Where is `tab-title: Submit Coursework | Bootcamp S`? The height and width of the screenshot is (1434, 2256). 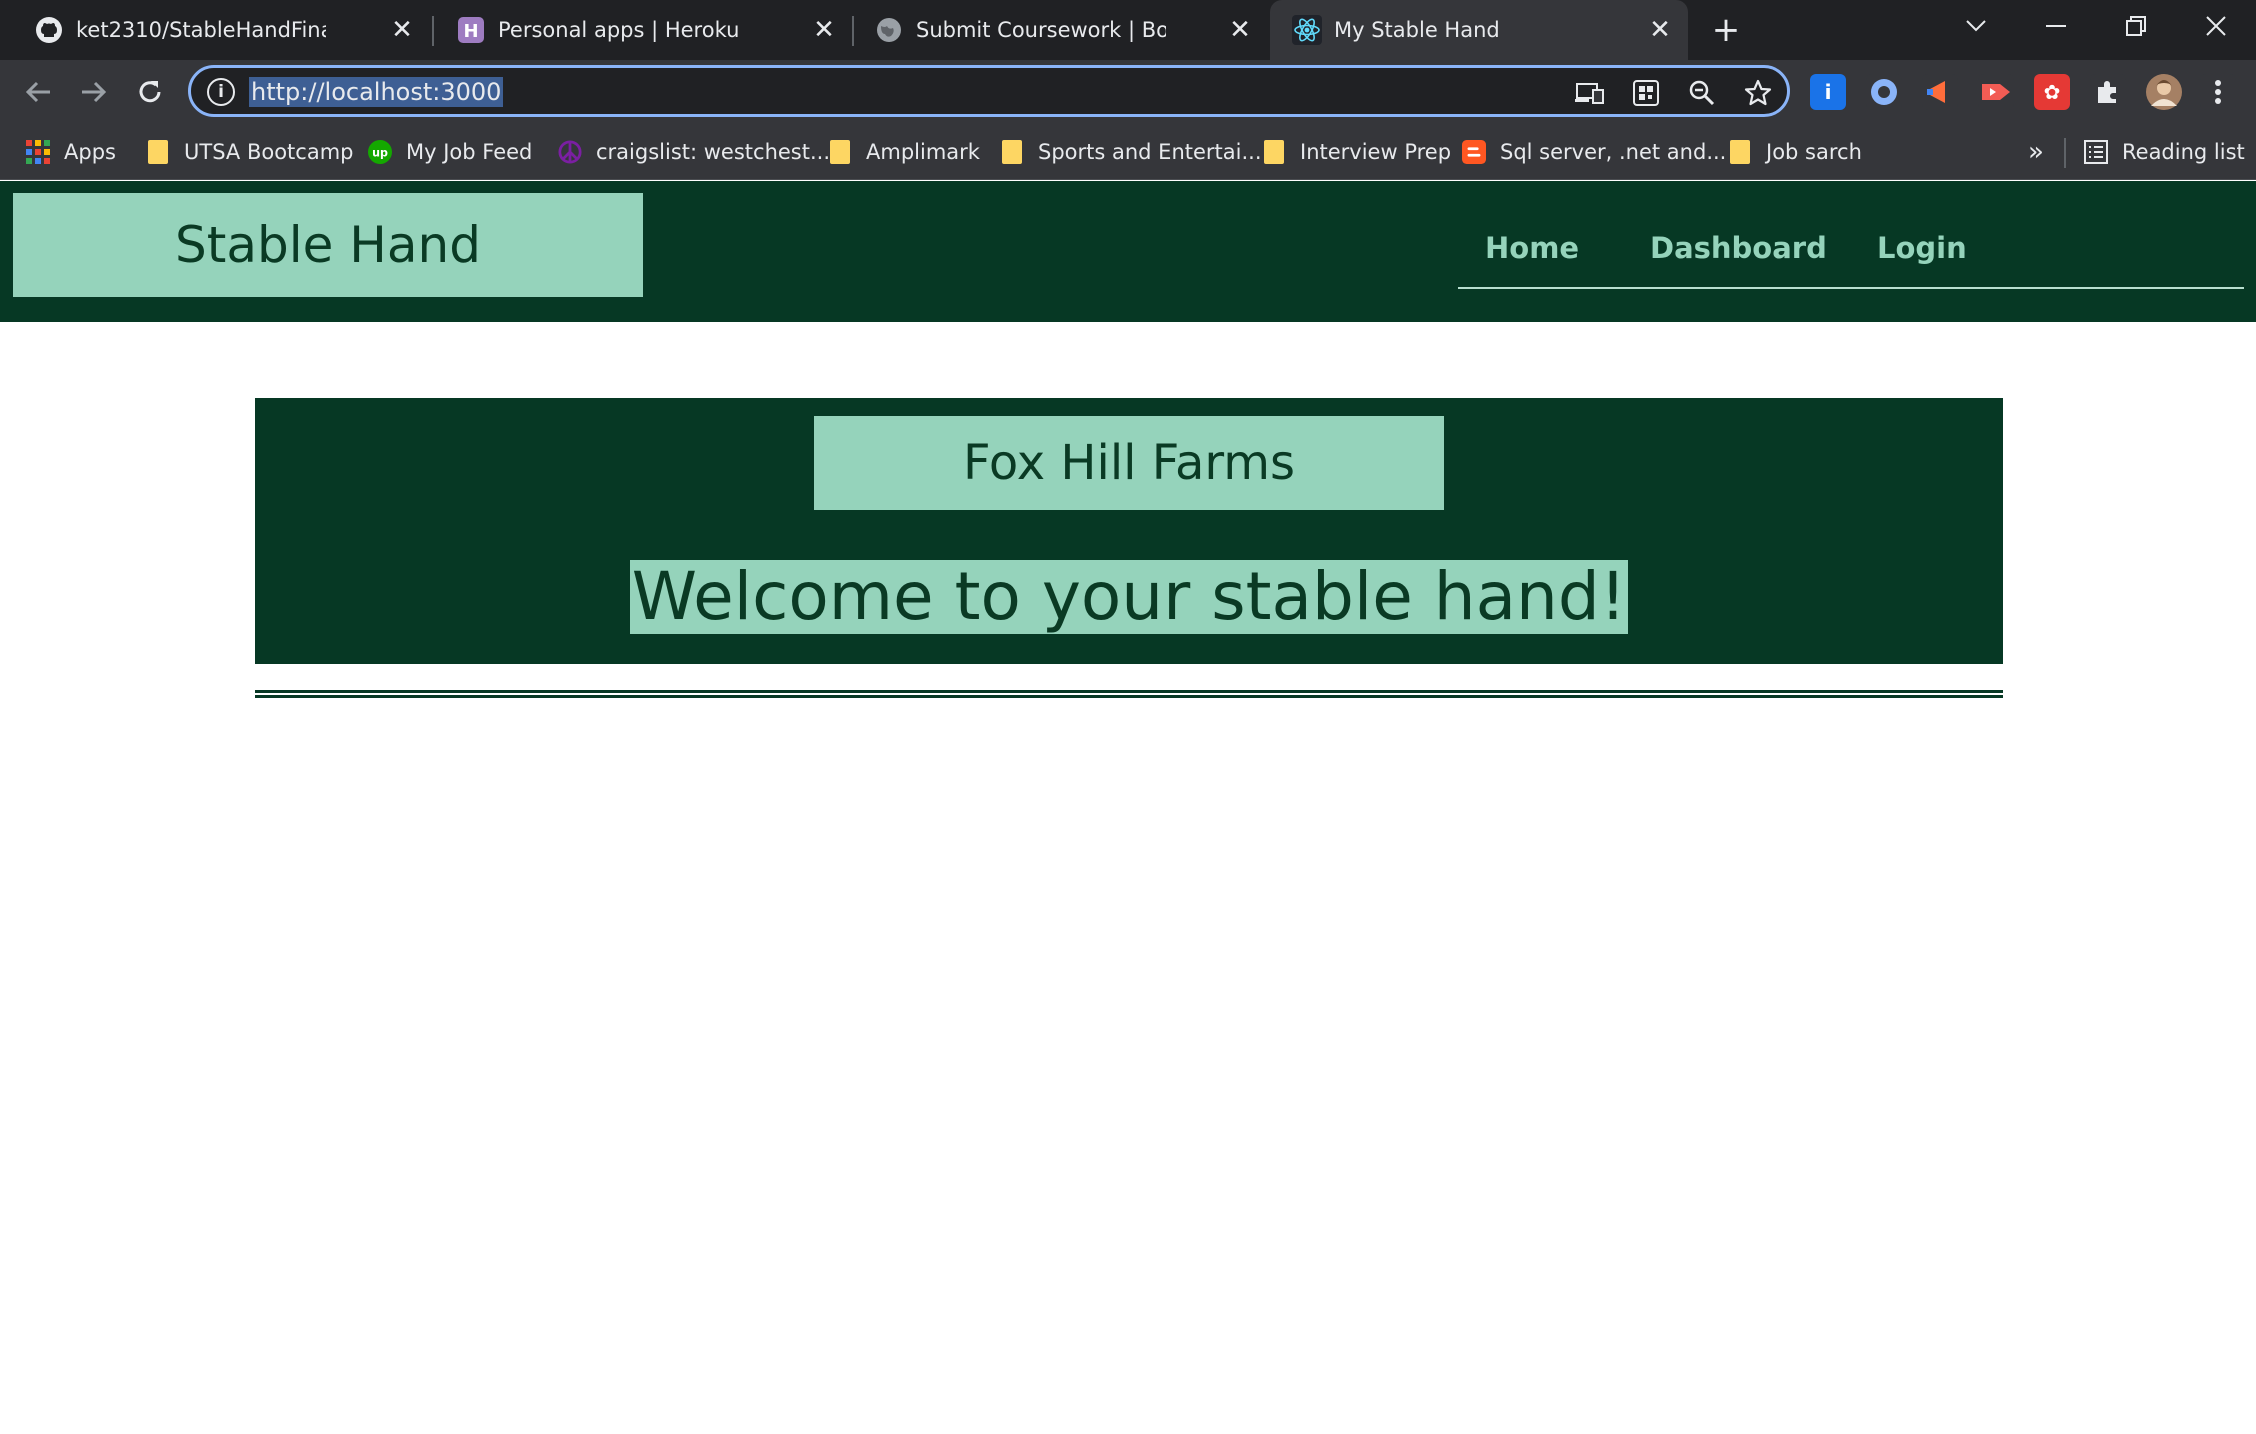 tab-title: Submit Coursework | Bootcamp S is located at coordinates (1041, 30).